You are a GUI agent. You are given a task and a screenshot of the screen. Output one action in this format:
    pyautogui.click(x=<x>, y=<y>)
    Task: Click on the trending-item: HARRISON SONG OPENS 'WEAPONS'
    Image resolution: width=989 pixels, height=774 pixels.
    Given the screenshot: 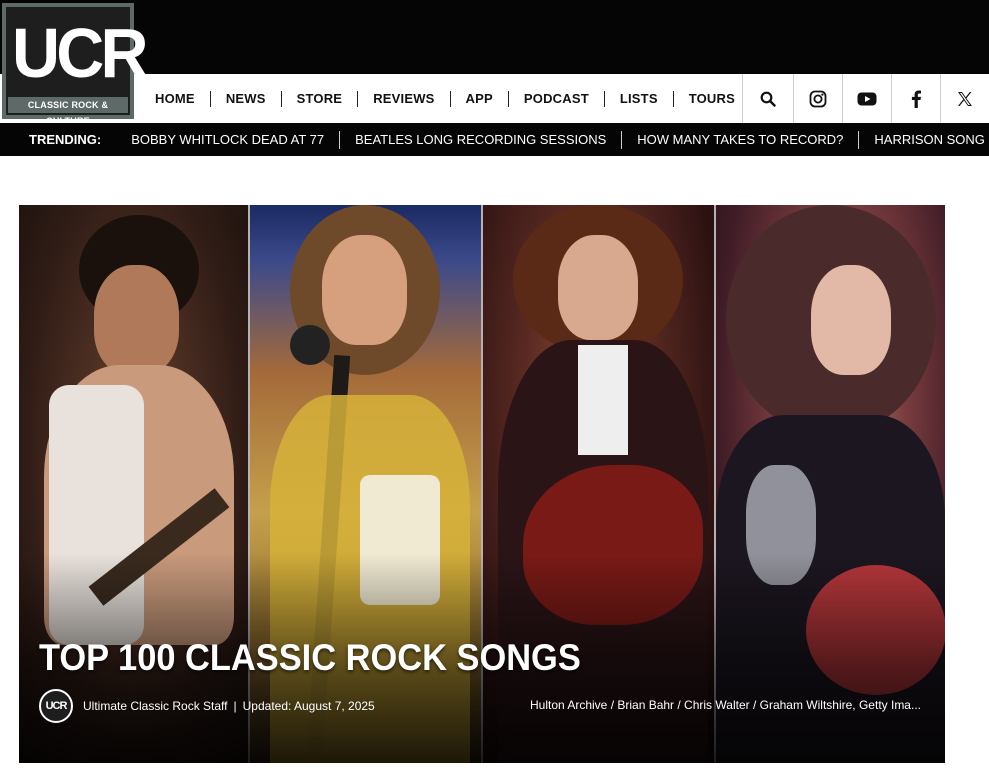 What is the action you would take?
    pyautogui.click(x=931, y=139)
    